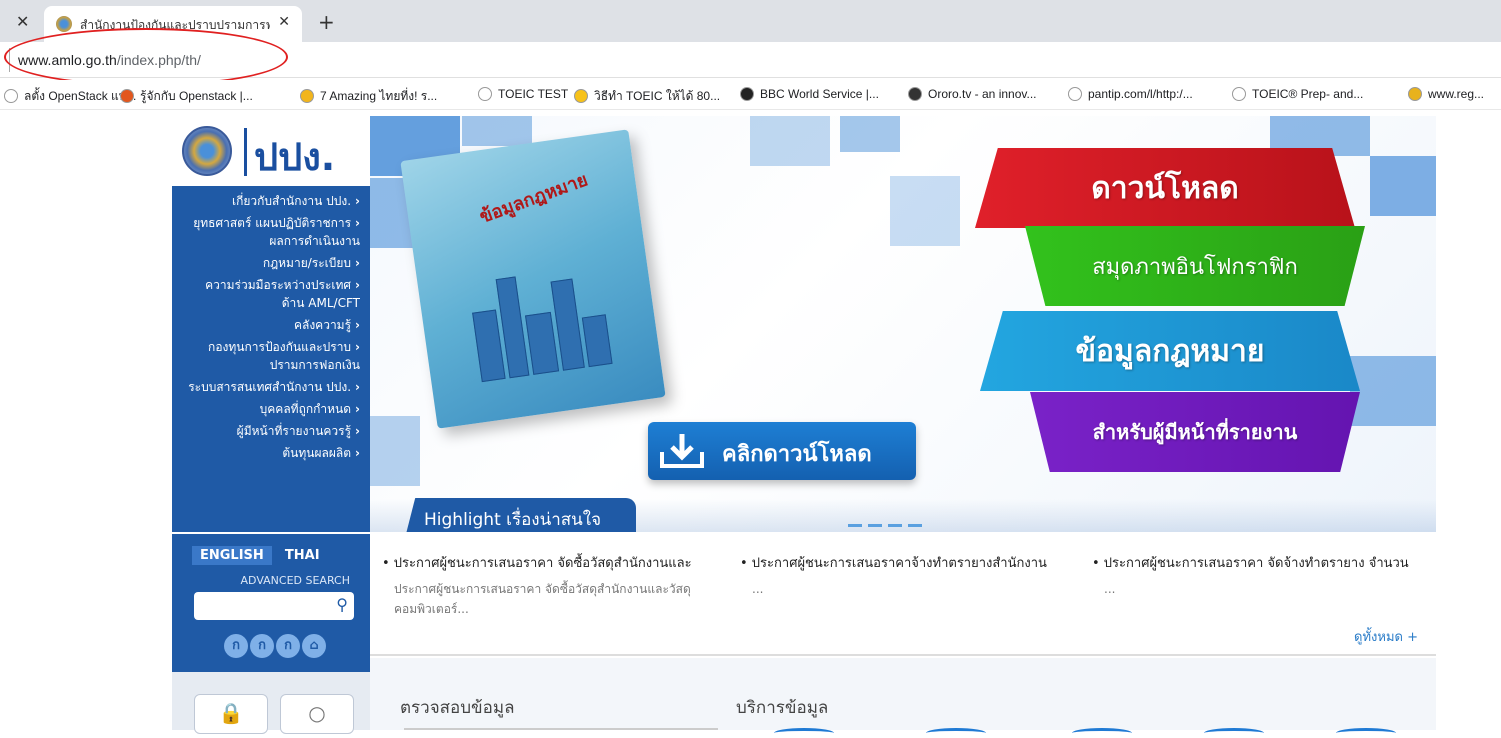 This screenshot has height=738, width=1501. What do you see at coordinates (284, 22) in the screenshot?
I see `tab-close-icon: ✕` at bounding box center [284, 22].